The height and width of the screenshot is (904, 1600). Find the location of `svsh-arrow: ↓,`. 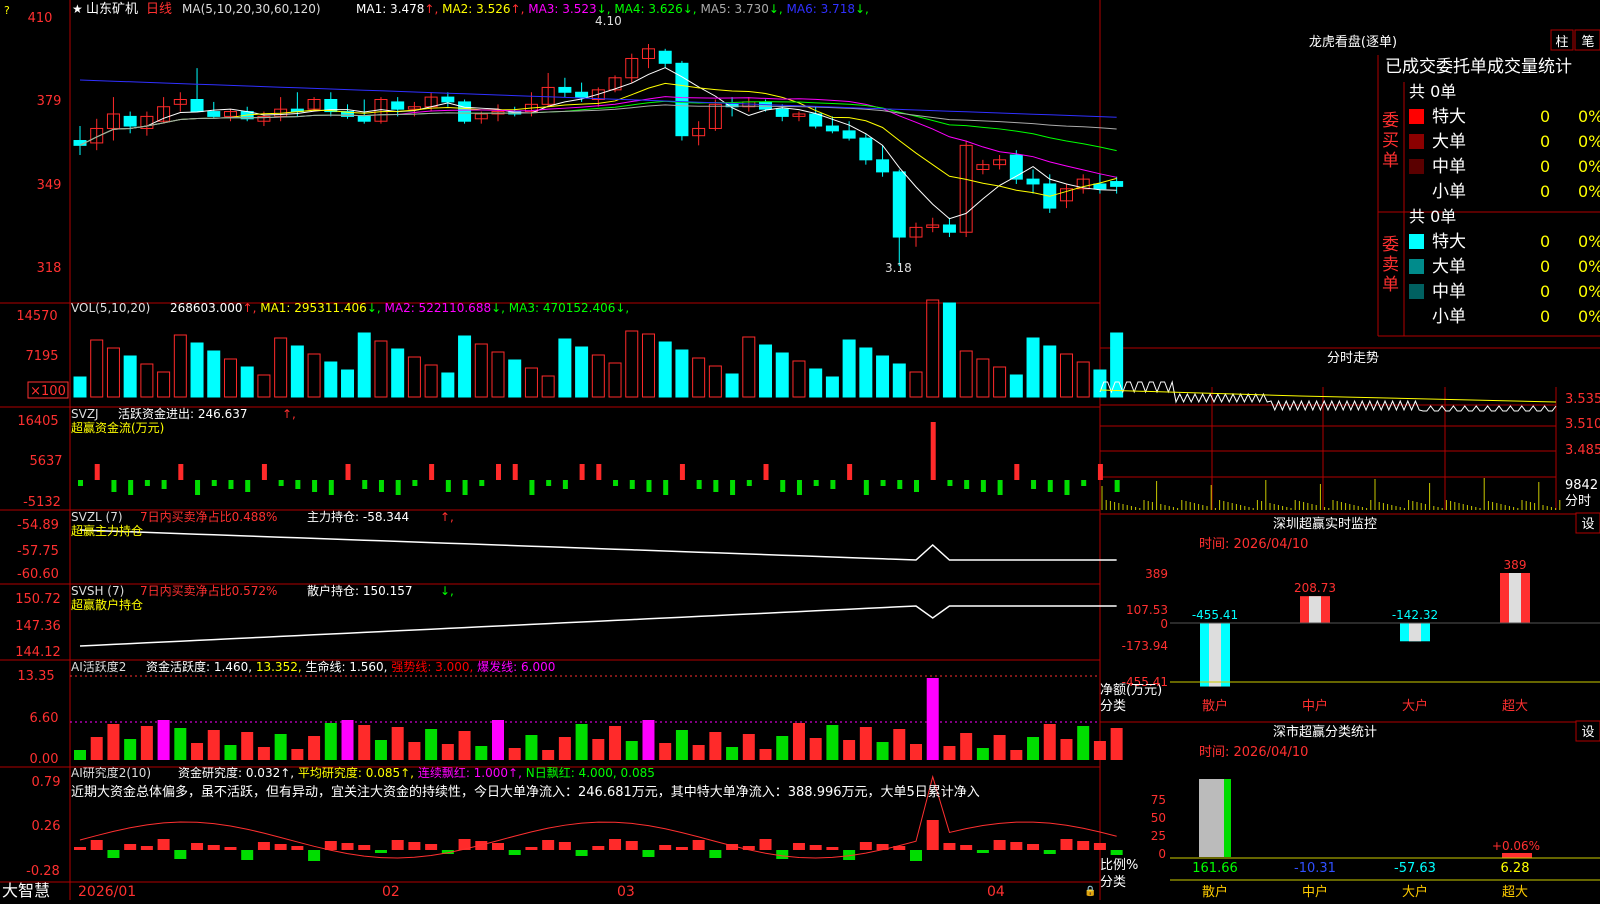

svsh-arrow: ↓, is located at coordinates (447, 591).